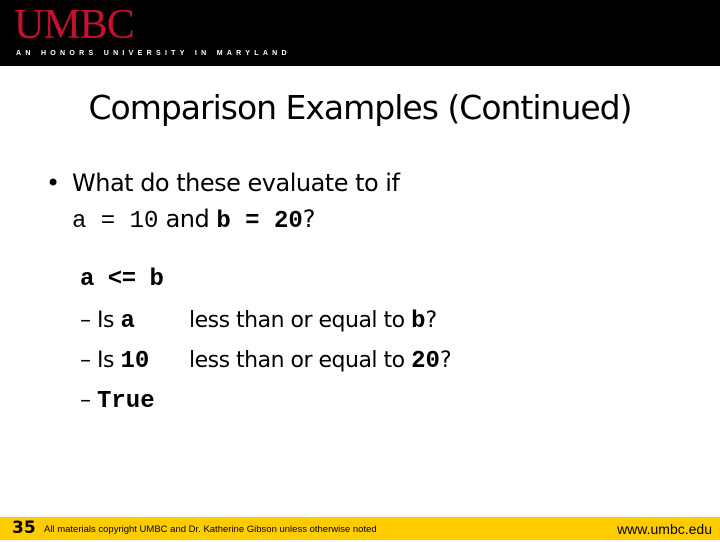 The height and width of the screenshot is (542, 720). What do you see at coordinates (122, 279) in the screenshot?
I see `expression: a <= b` at bounding box center [122, 279].